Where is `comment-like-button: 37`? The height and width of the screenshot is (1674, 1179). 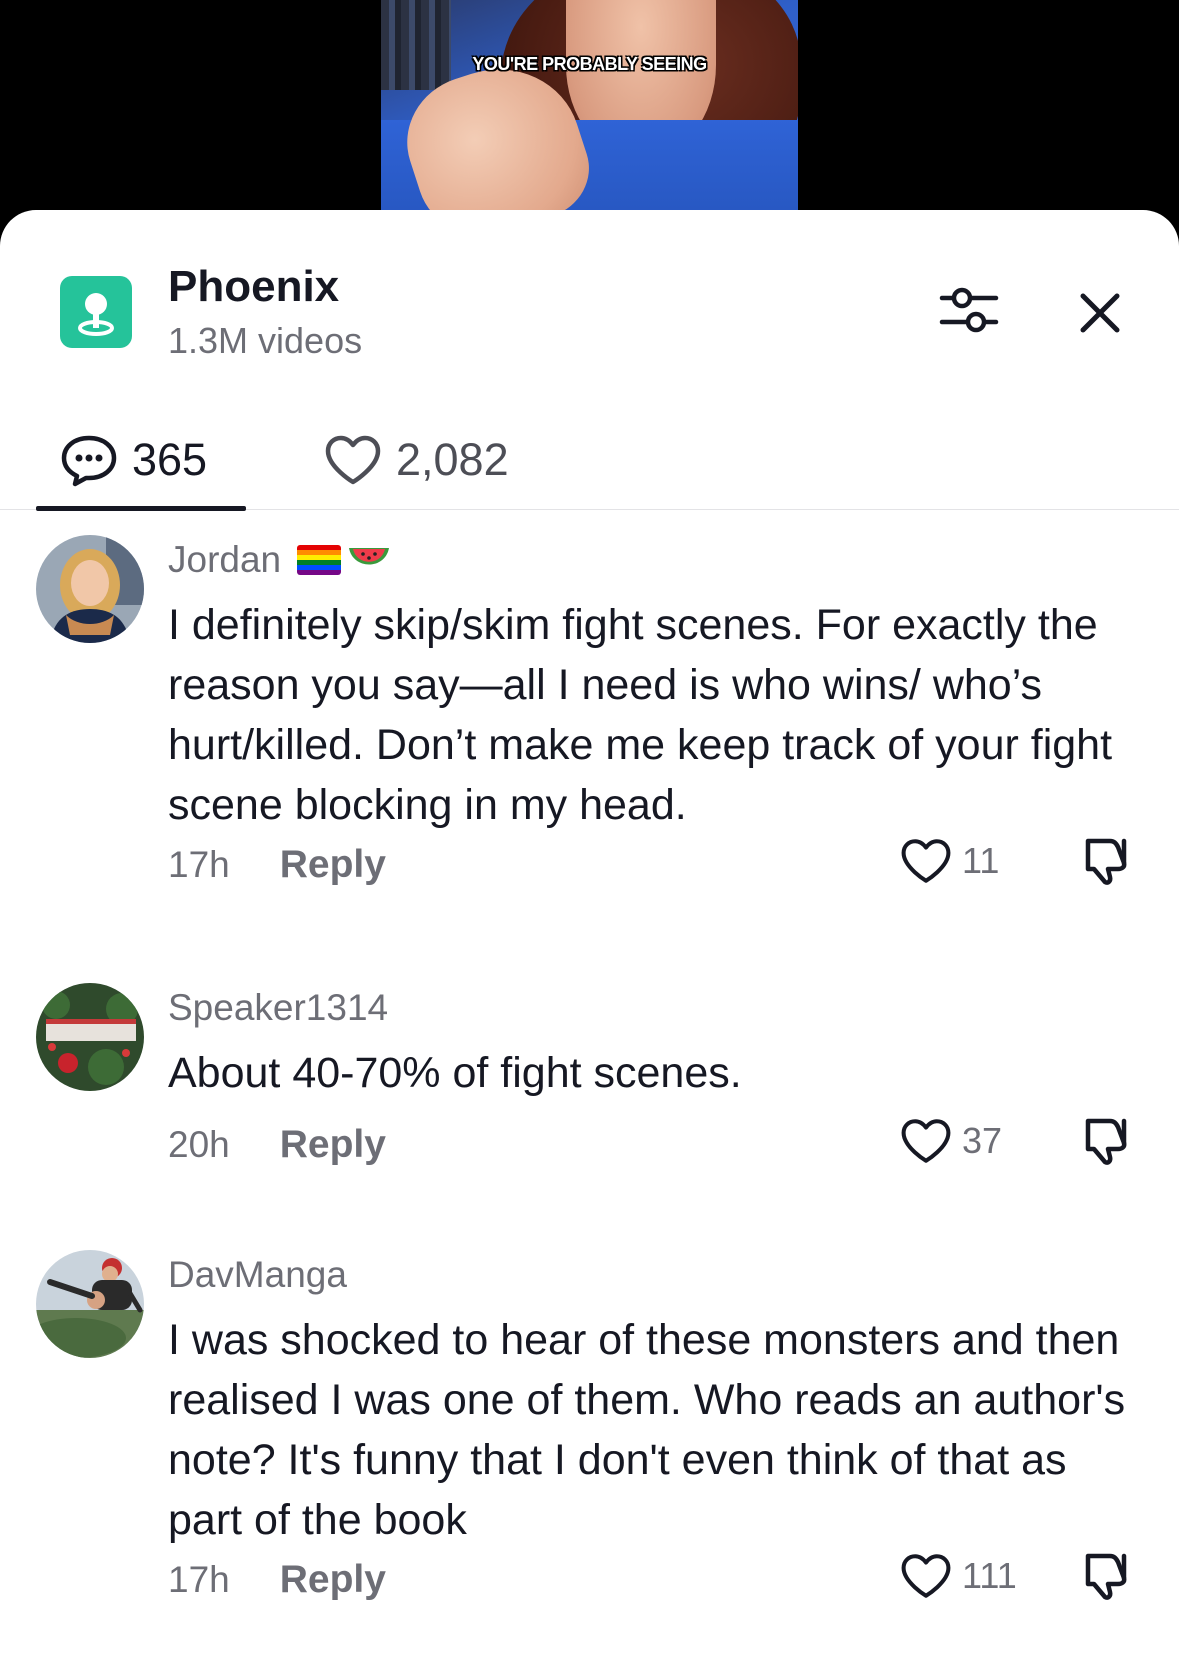
comment-like-button: 37 is located at coordinates (951, 1141).